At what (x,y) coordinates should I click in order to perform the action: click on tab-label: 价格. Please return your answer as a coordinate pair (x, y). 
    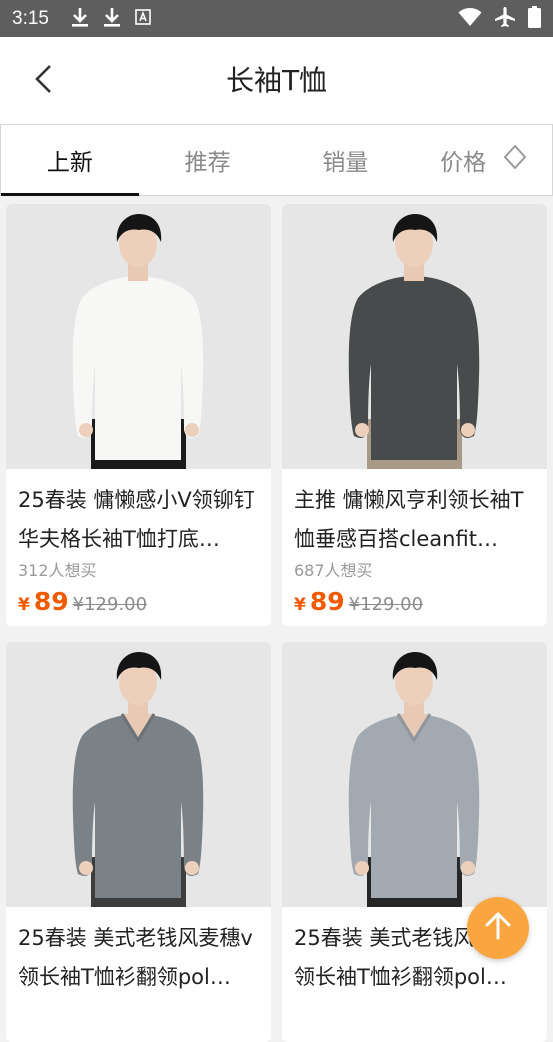
    Looking at the image, I should click on (463, 163).